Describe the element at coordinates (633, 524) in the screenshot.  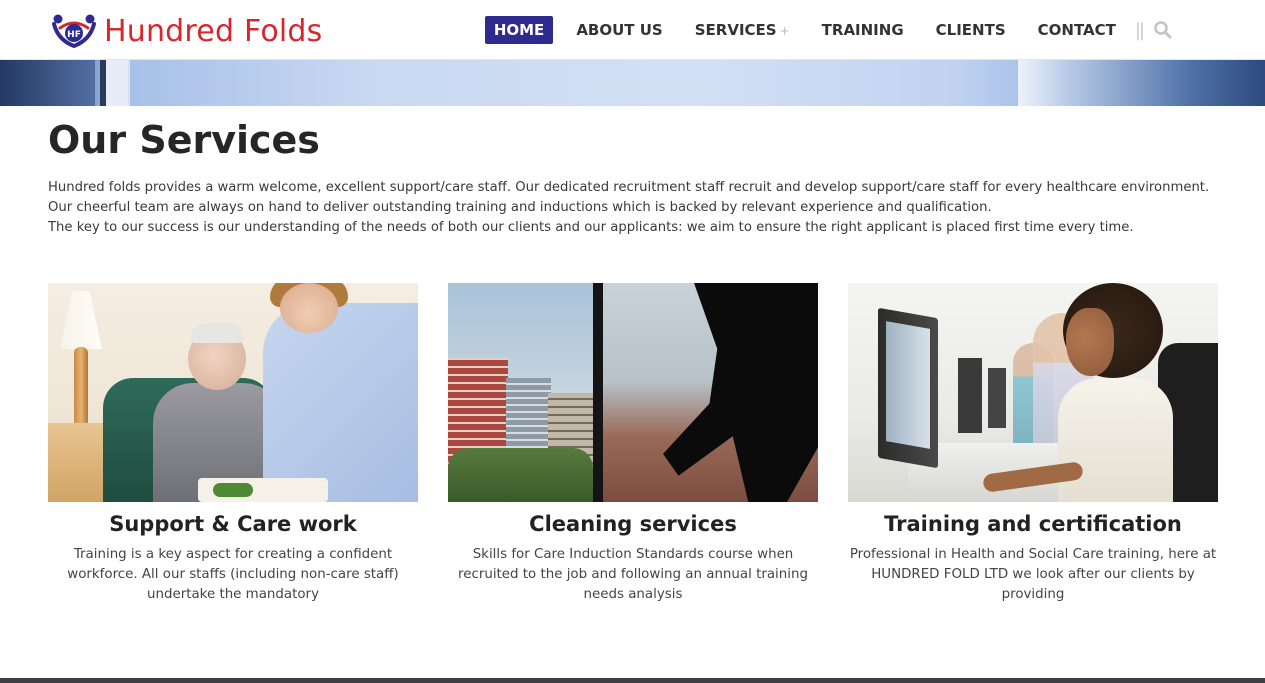
I see `service-title: Cleaning services` at that location.